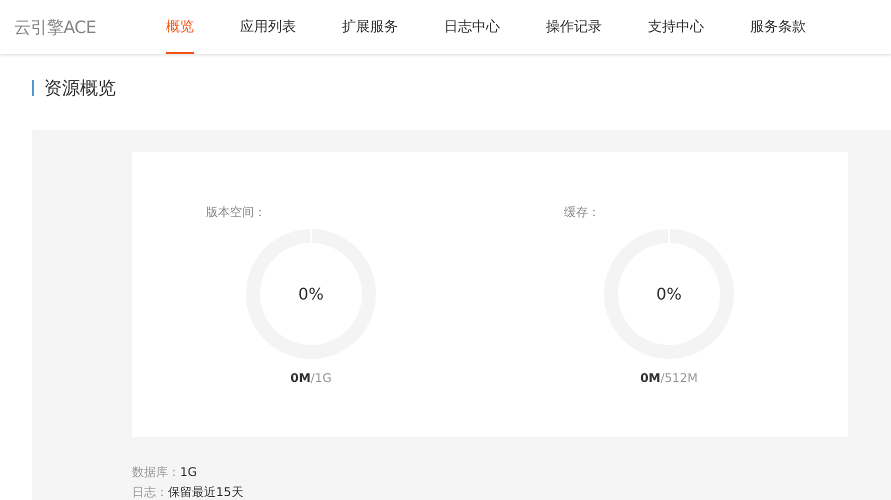 This screenshot has height=500, width=891. Describe the element at coordinates (80, 88) in the screenshot. I see `section-title: 资源概览` at that location.